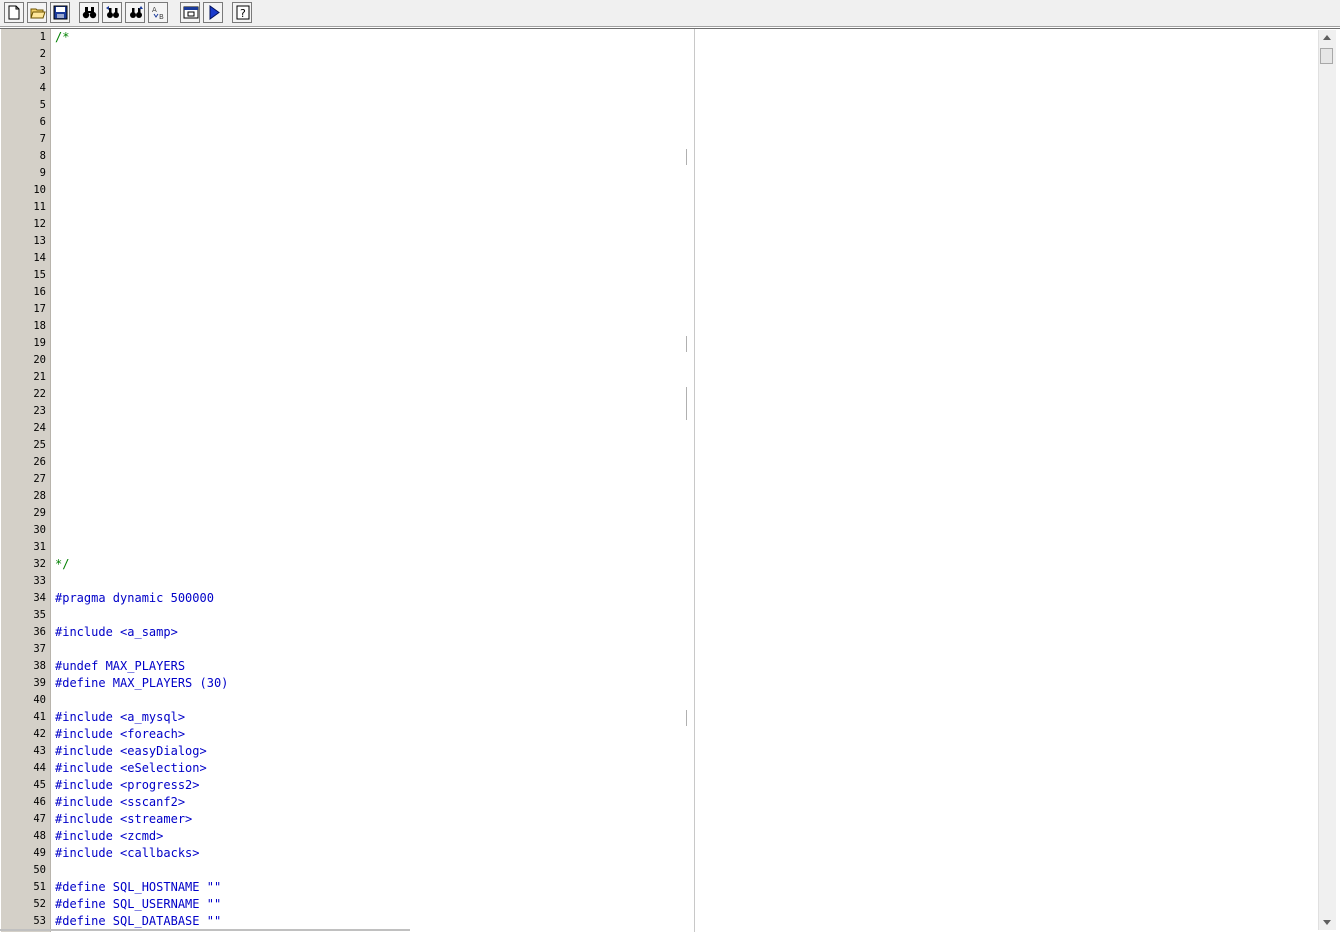 This screenshot has width=1340, height=932. I want to click on line-number: 37, so click(39, 649).